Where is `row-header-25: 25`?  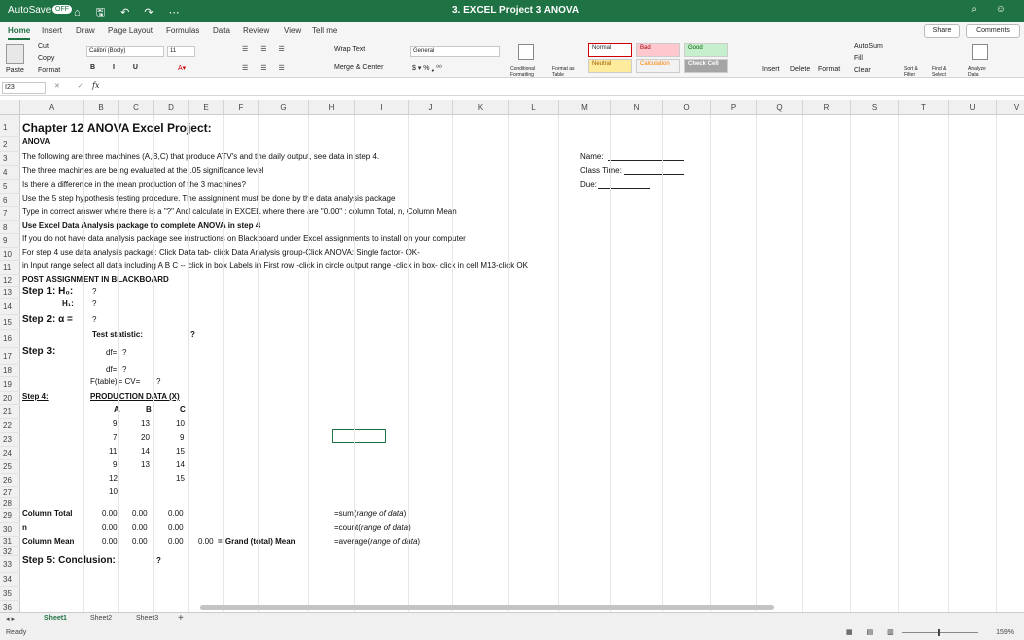
row-header-25: 25 is located at coordinates (10, 467).